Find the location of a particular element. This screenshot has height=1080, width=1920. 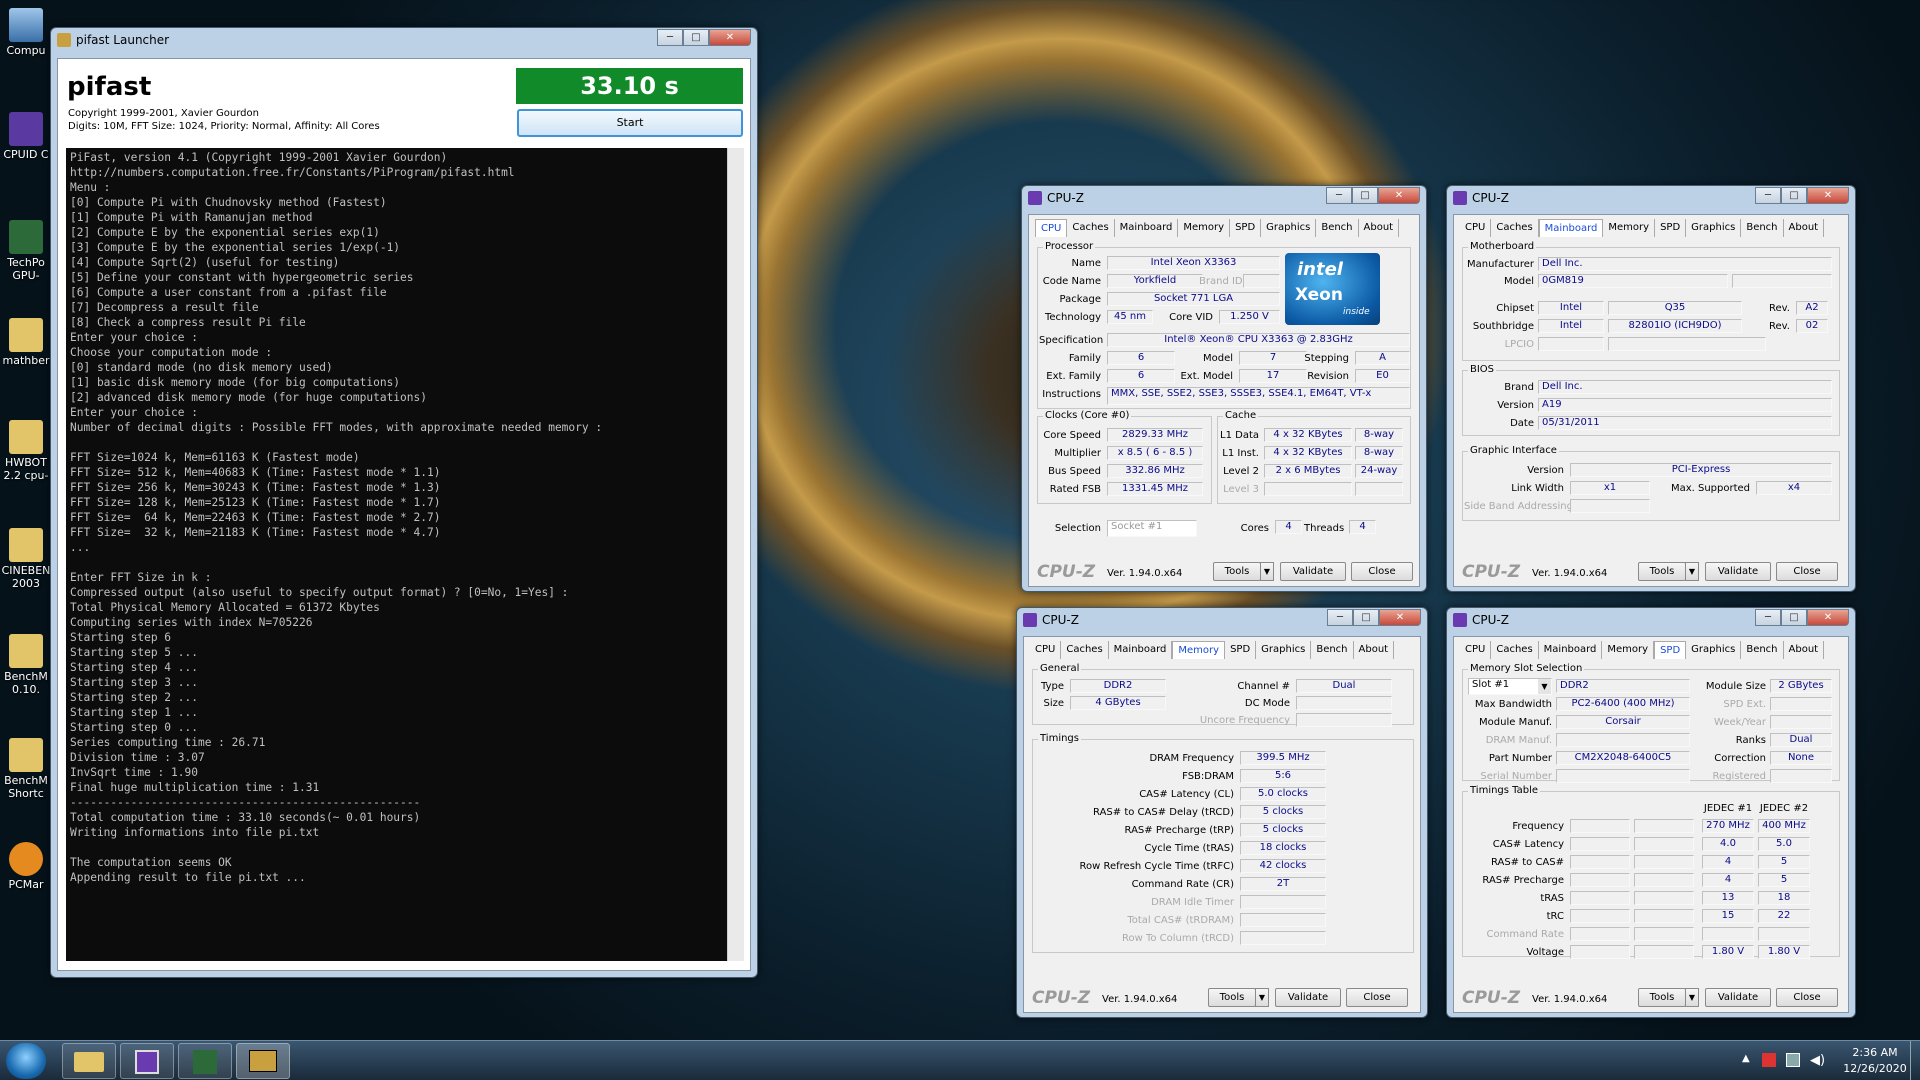

start-orb-button is located at coordinates (26, 1061).